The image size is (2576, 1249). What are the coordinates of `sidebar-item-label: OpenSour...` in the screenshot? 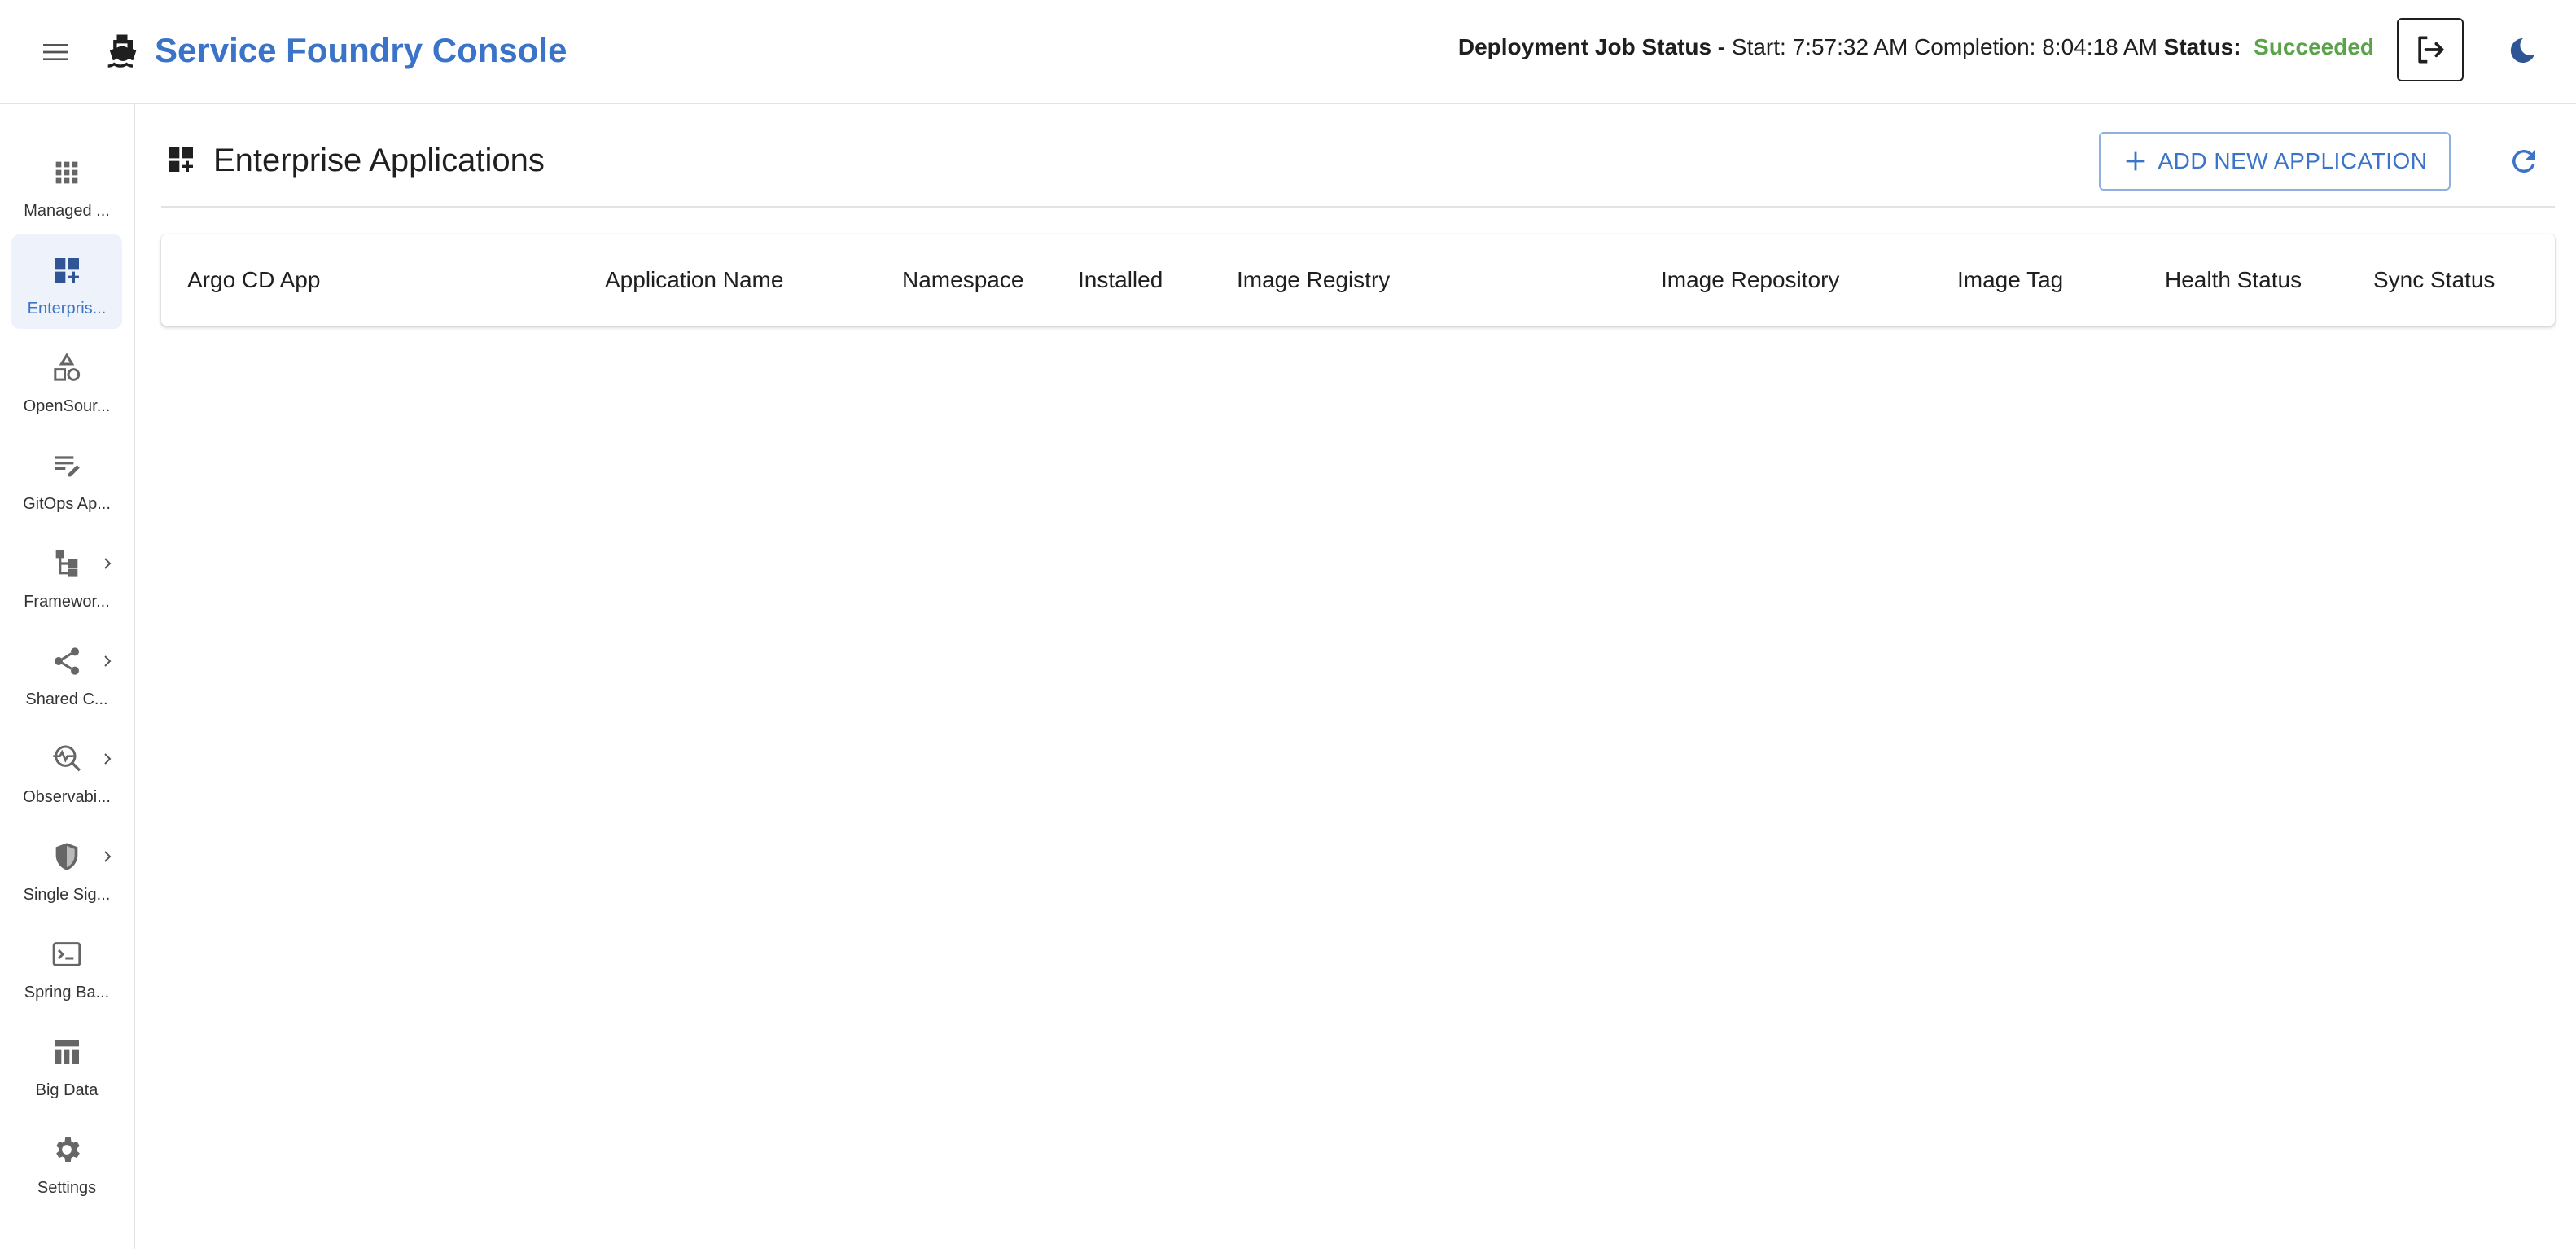 It's located at (67, 406).